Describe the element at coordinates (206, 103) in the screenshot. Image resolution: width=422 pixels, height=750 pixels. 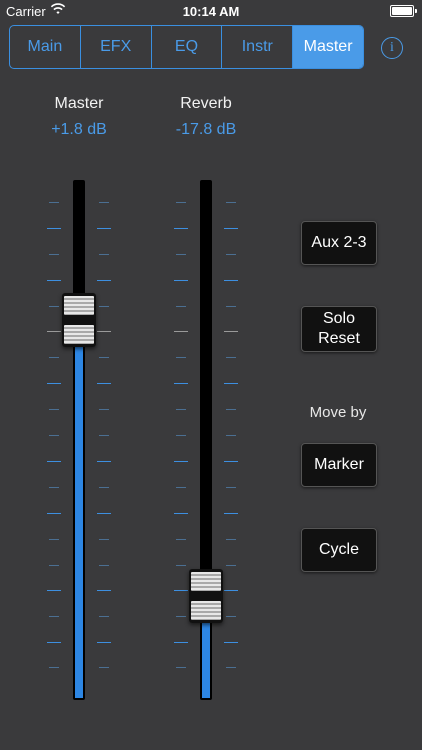
I see `reverb-channel-name: Reverb` at that location.